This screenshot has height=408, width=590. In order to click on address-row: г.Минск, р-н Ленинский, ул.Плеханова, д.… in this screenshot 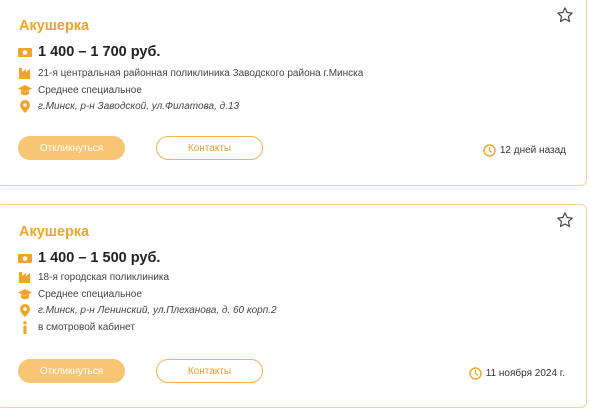, I will do `click(147, 310)`.